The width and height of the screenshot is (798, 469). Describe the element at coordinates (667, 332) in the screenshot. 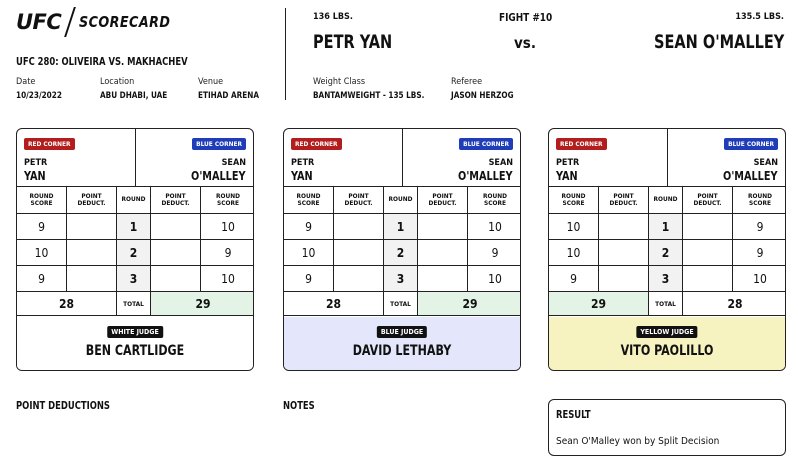

I see `judge-badge: YELLOW JUDGE` at that location.